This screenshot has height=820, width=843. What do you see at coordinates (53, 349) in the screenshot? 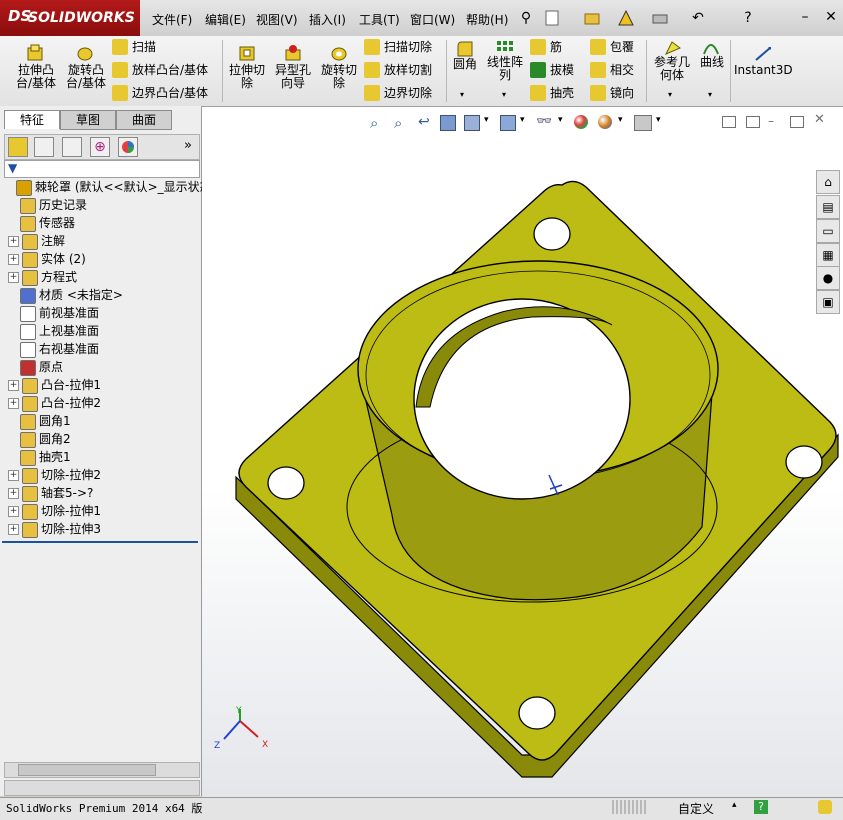
I see `tree-item: 右视基准面` at bounding box center [53, 349].